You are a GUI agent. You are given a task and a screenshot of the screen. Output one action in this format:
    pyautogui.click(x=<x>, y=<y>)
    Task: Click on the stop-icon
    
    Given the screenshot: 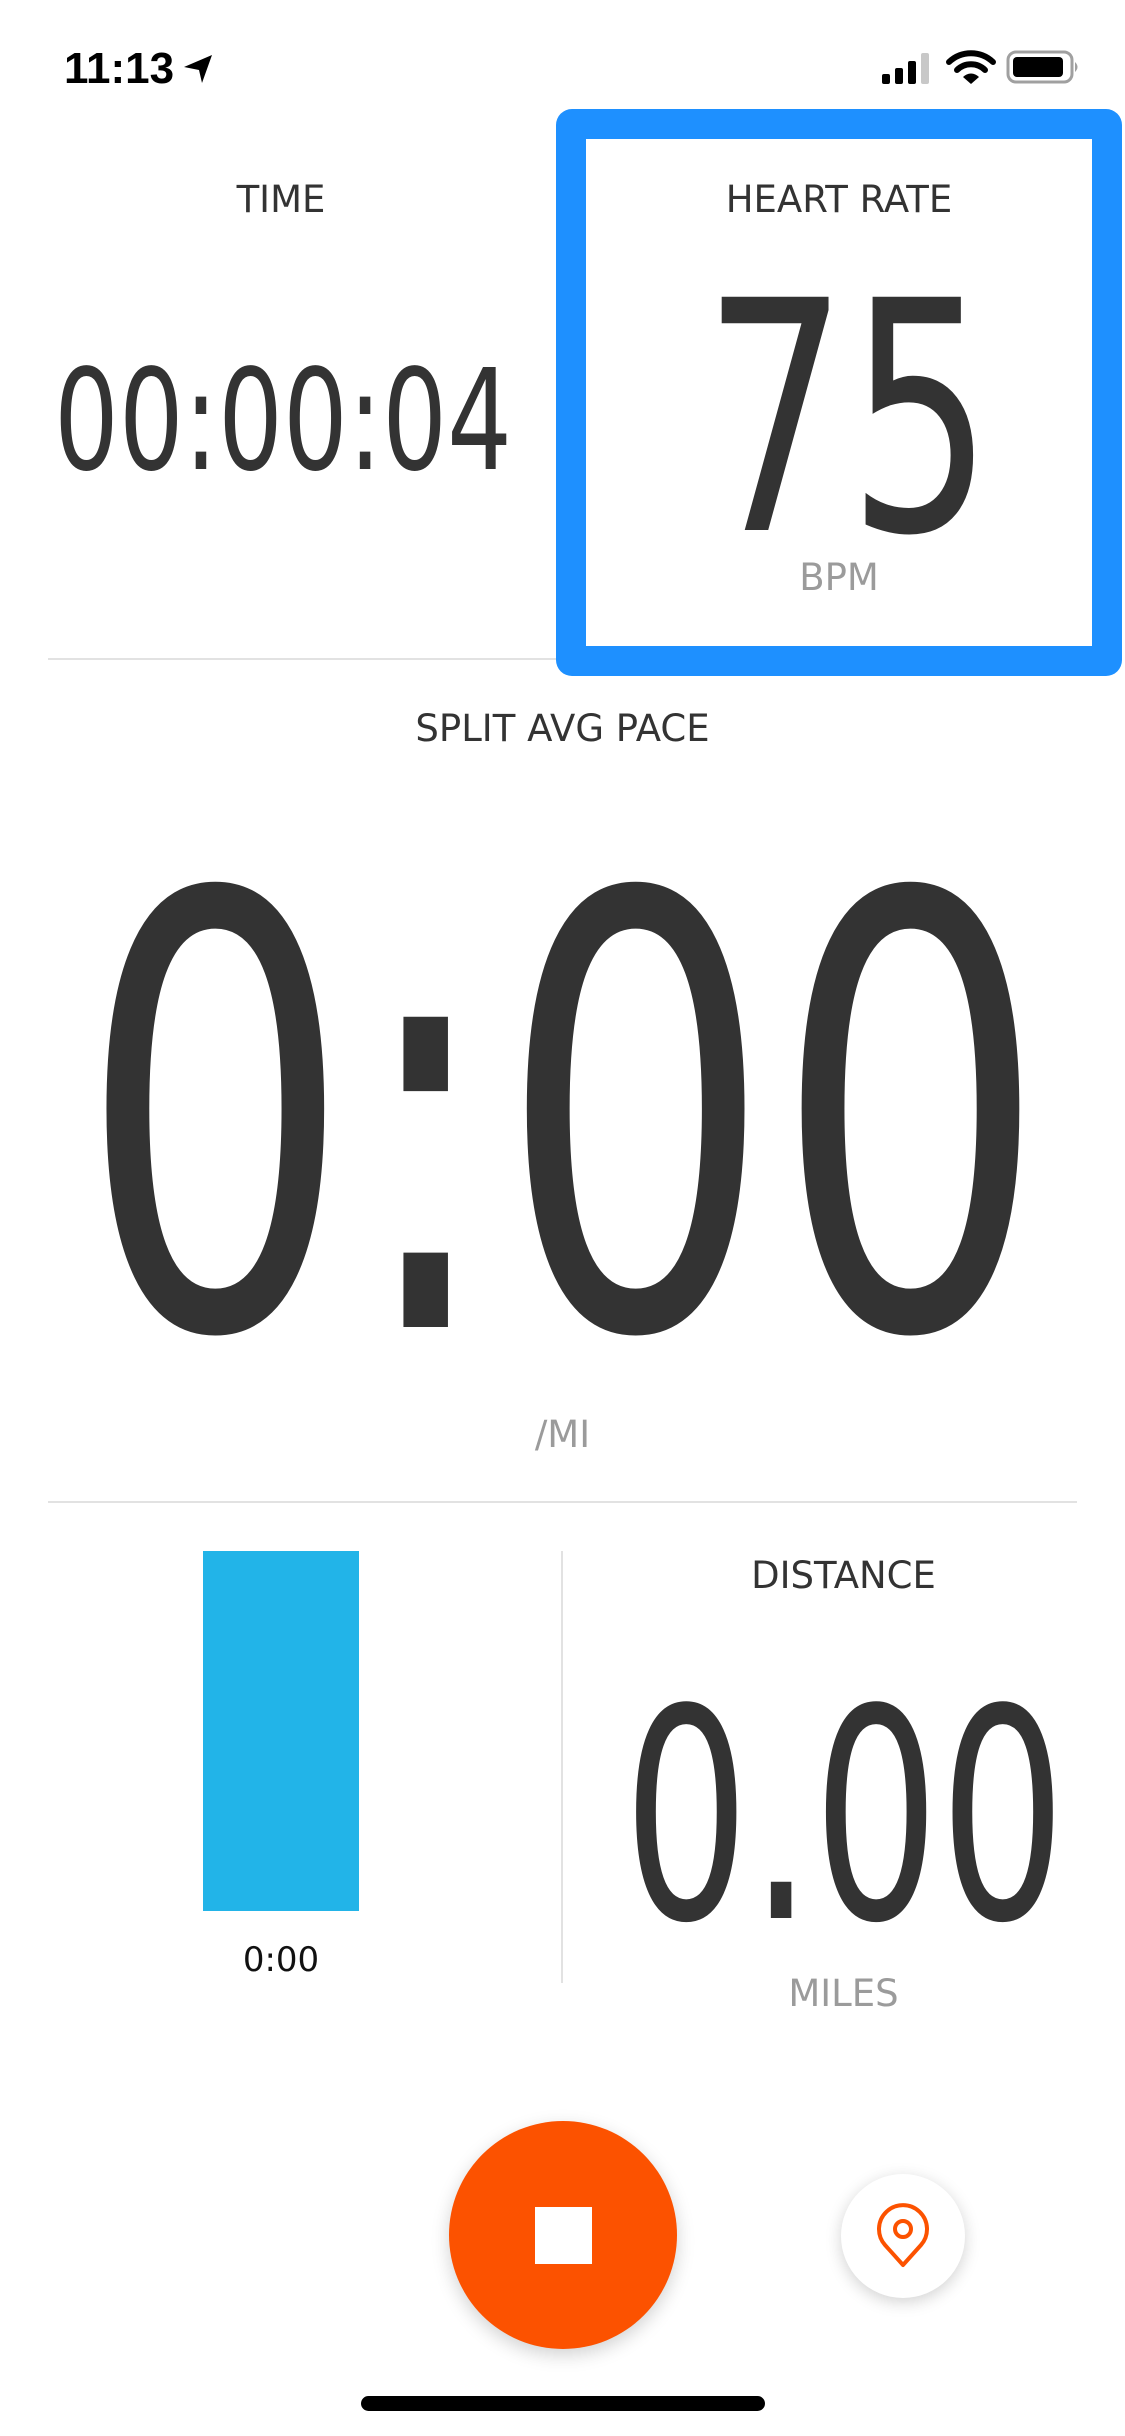 What is the action you would take?
    pyautogui.click(x=563, y=2235)
    